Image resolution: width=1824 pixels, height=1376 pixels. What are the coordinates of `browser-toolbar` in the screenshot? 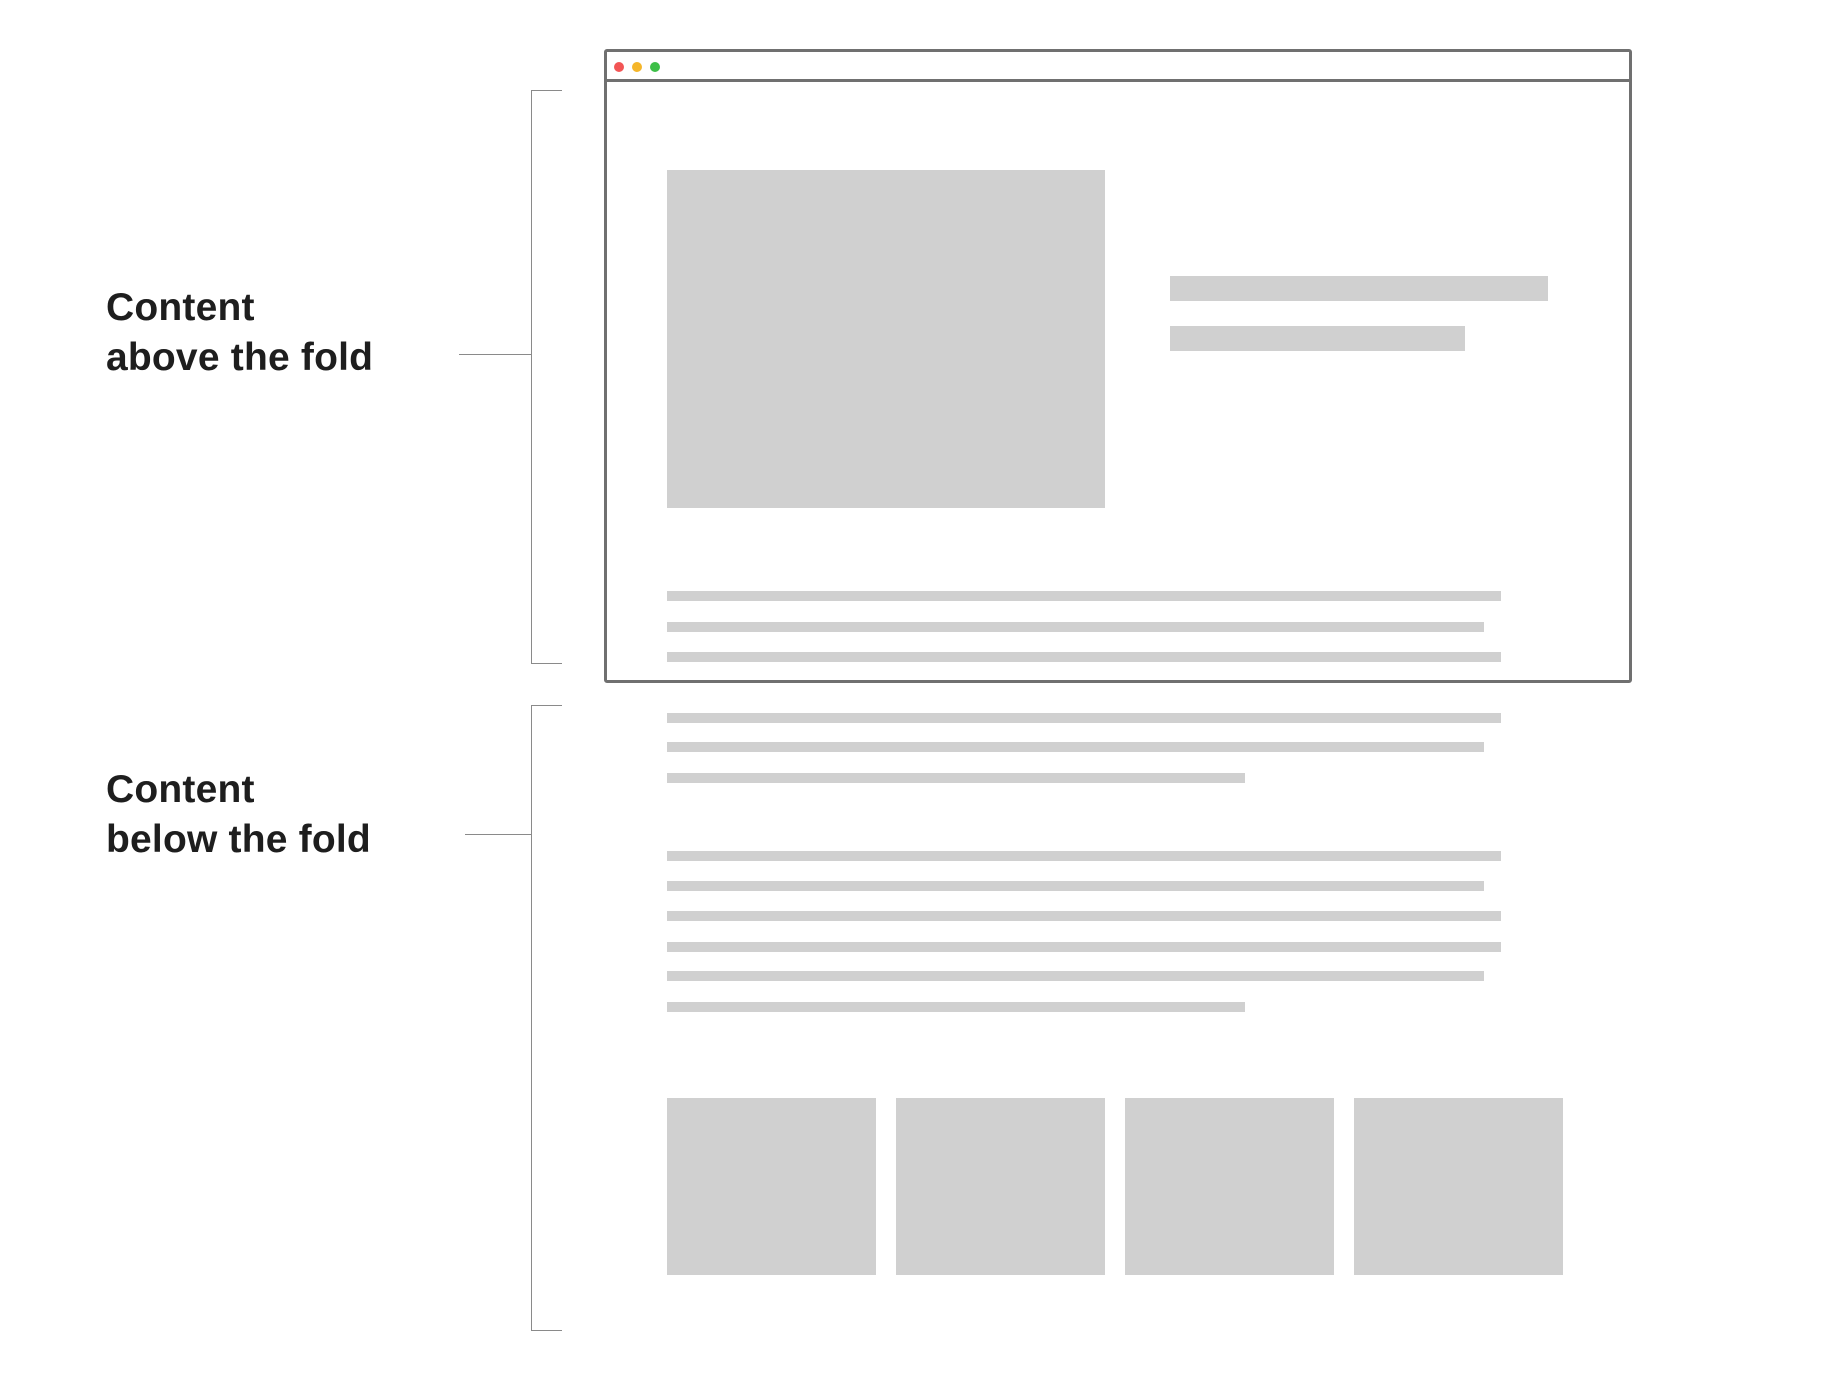 It's located at (1118, 67).